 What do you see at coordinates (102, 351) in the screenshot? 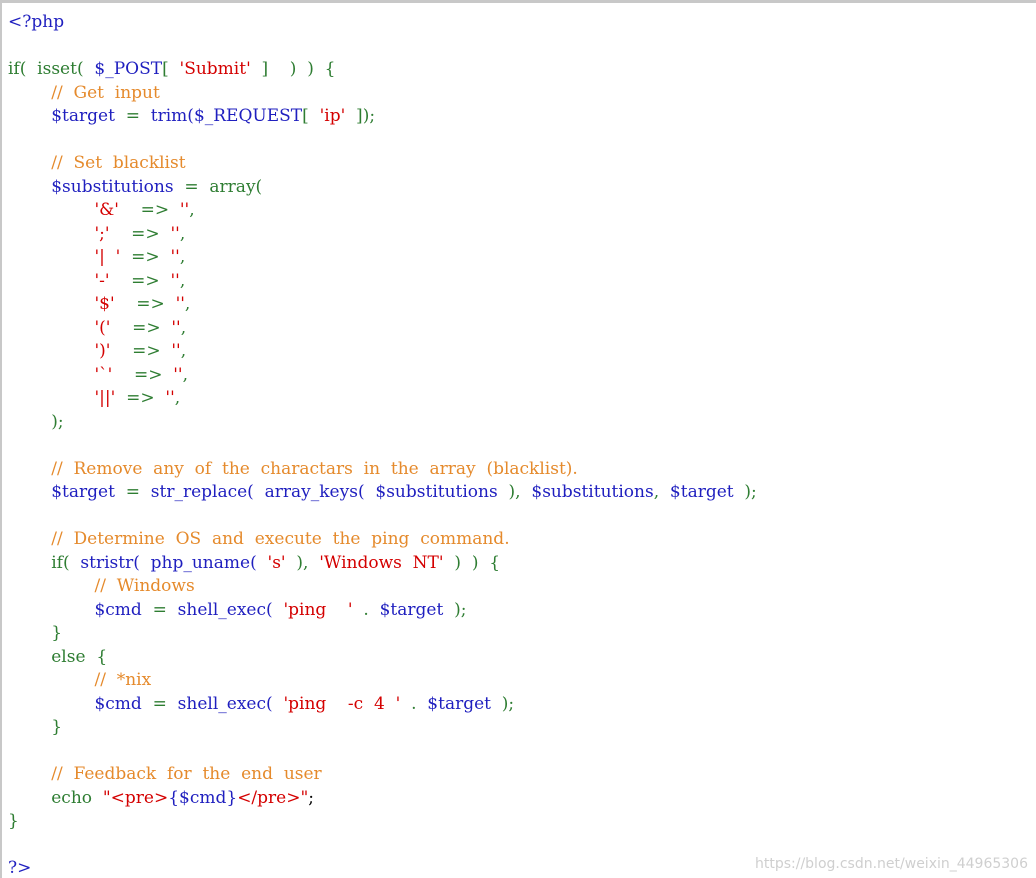
I see `code-token: ')'` at bounding box center [102, 351].